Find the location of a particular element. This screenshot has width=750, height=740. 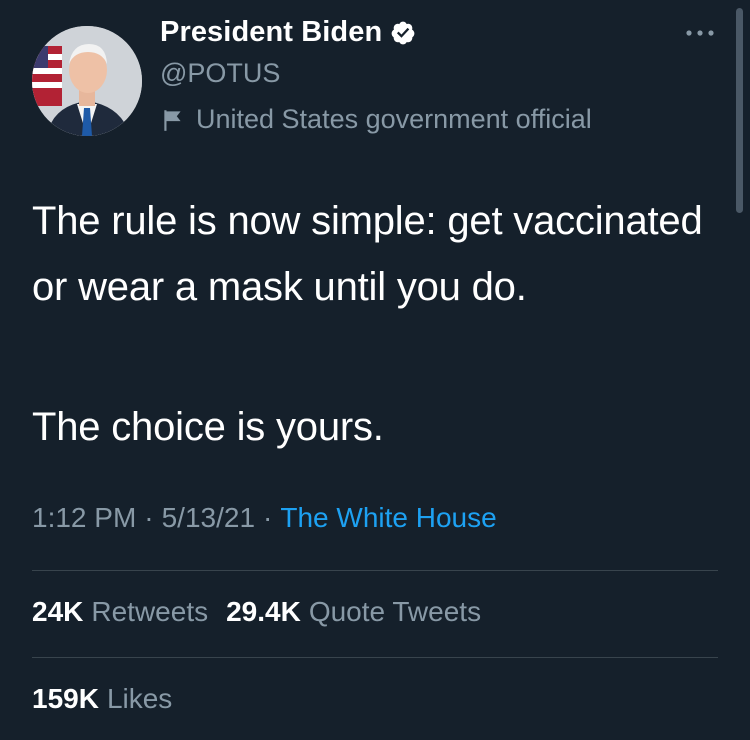

tweet-text-second-paragraph: The choice is yours. is located at coordinates (208, 427).